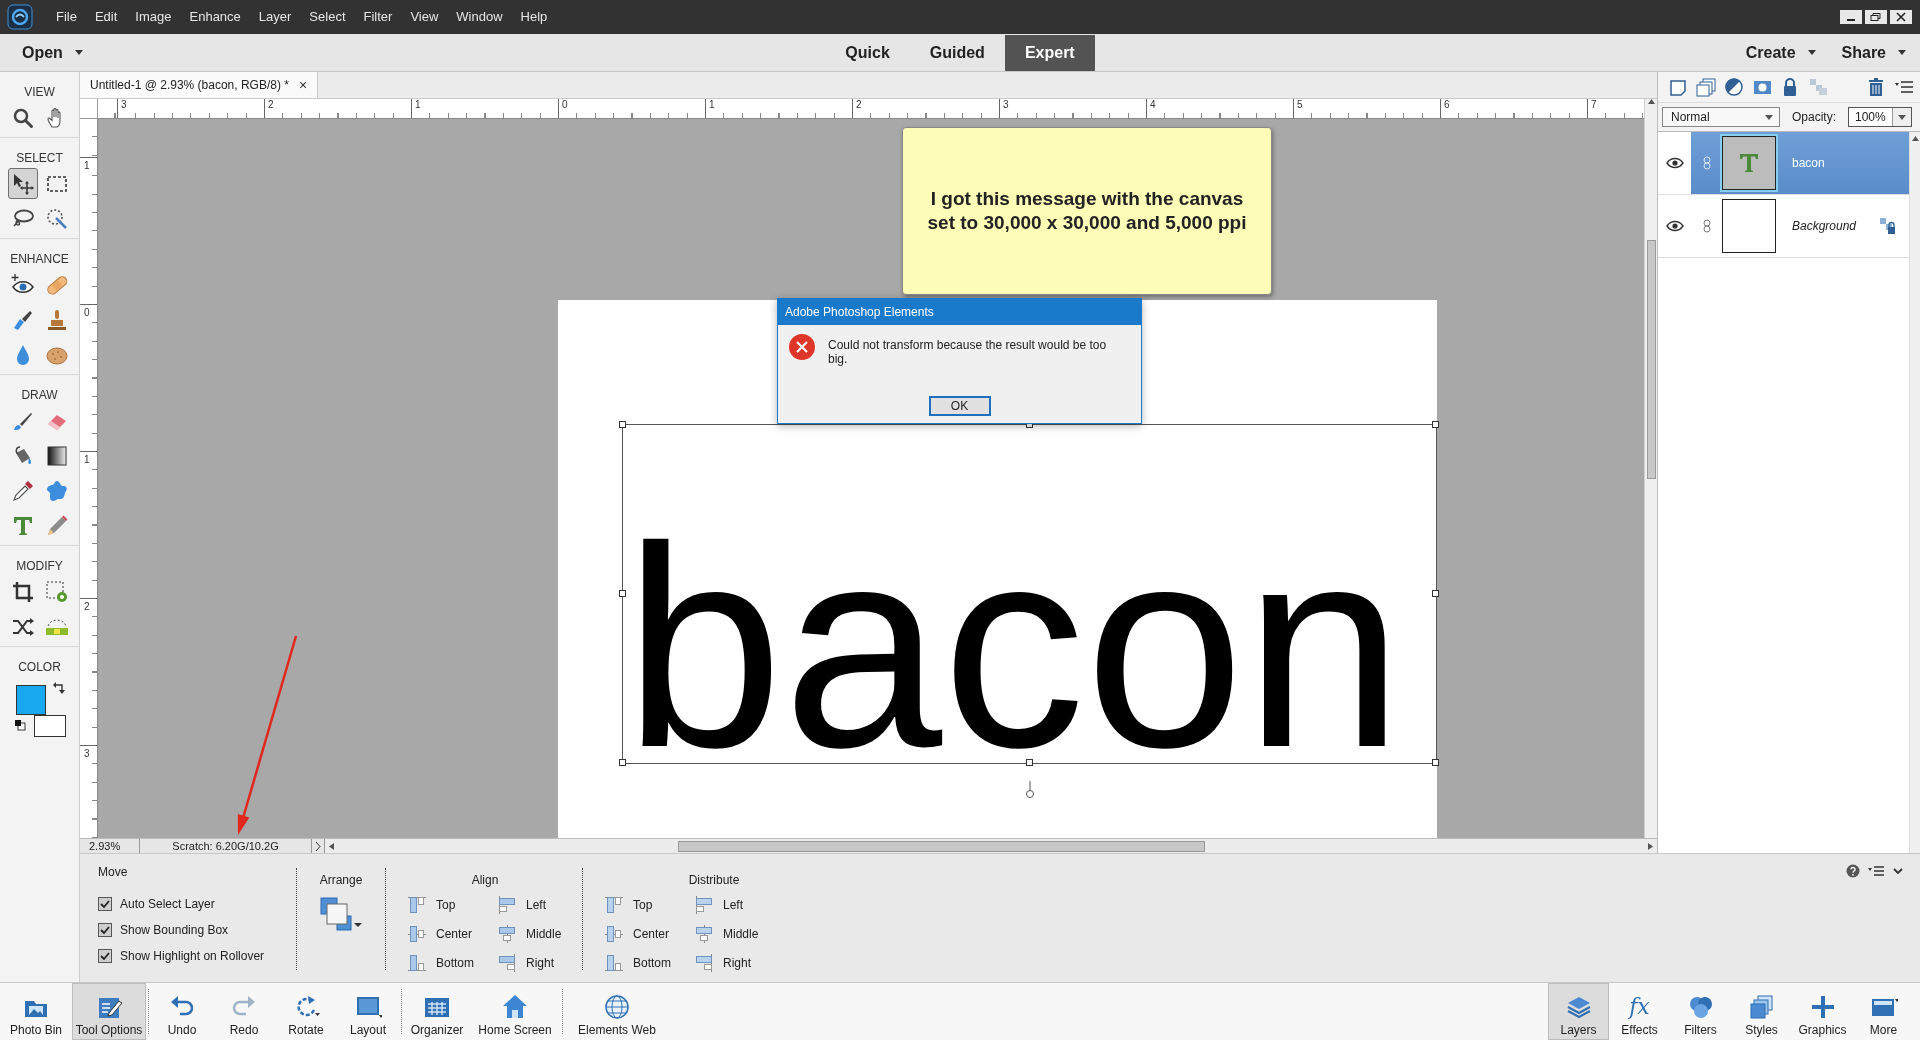 The height and width of the screenshot is (1040, 1920). I want to click on trash-icon, so click(1876, 87).